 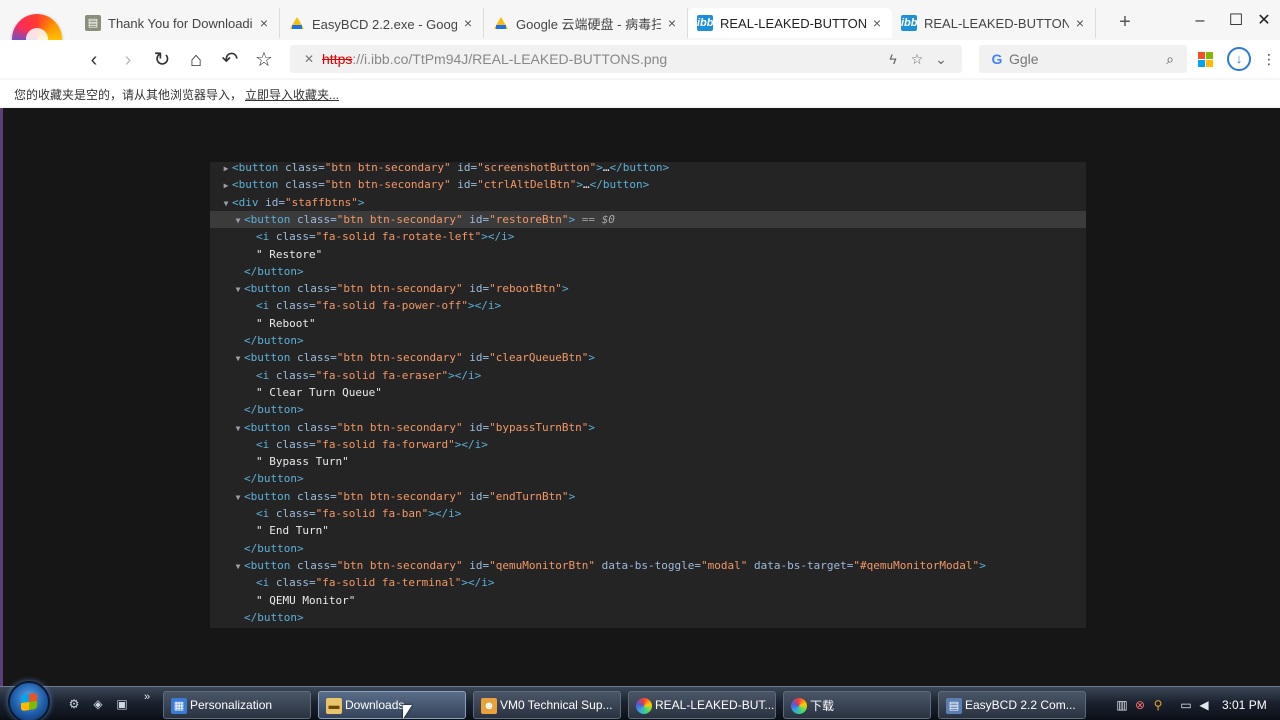 What do you see at coordinates (648, 513) in the screenshot?
I see `code-line: <i class="fa-solid fa-ban"></i>` at bounding box center [648, 513].